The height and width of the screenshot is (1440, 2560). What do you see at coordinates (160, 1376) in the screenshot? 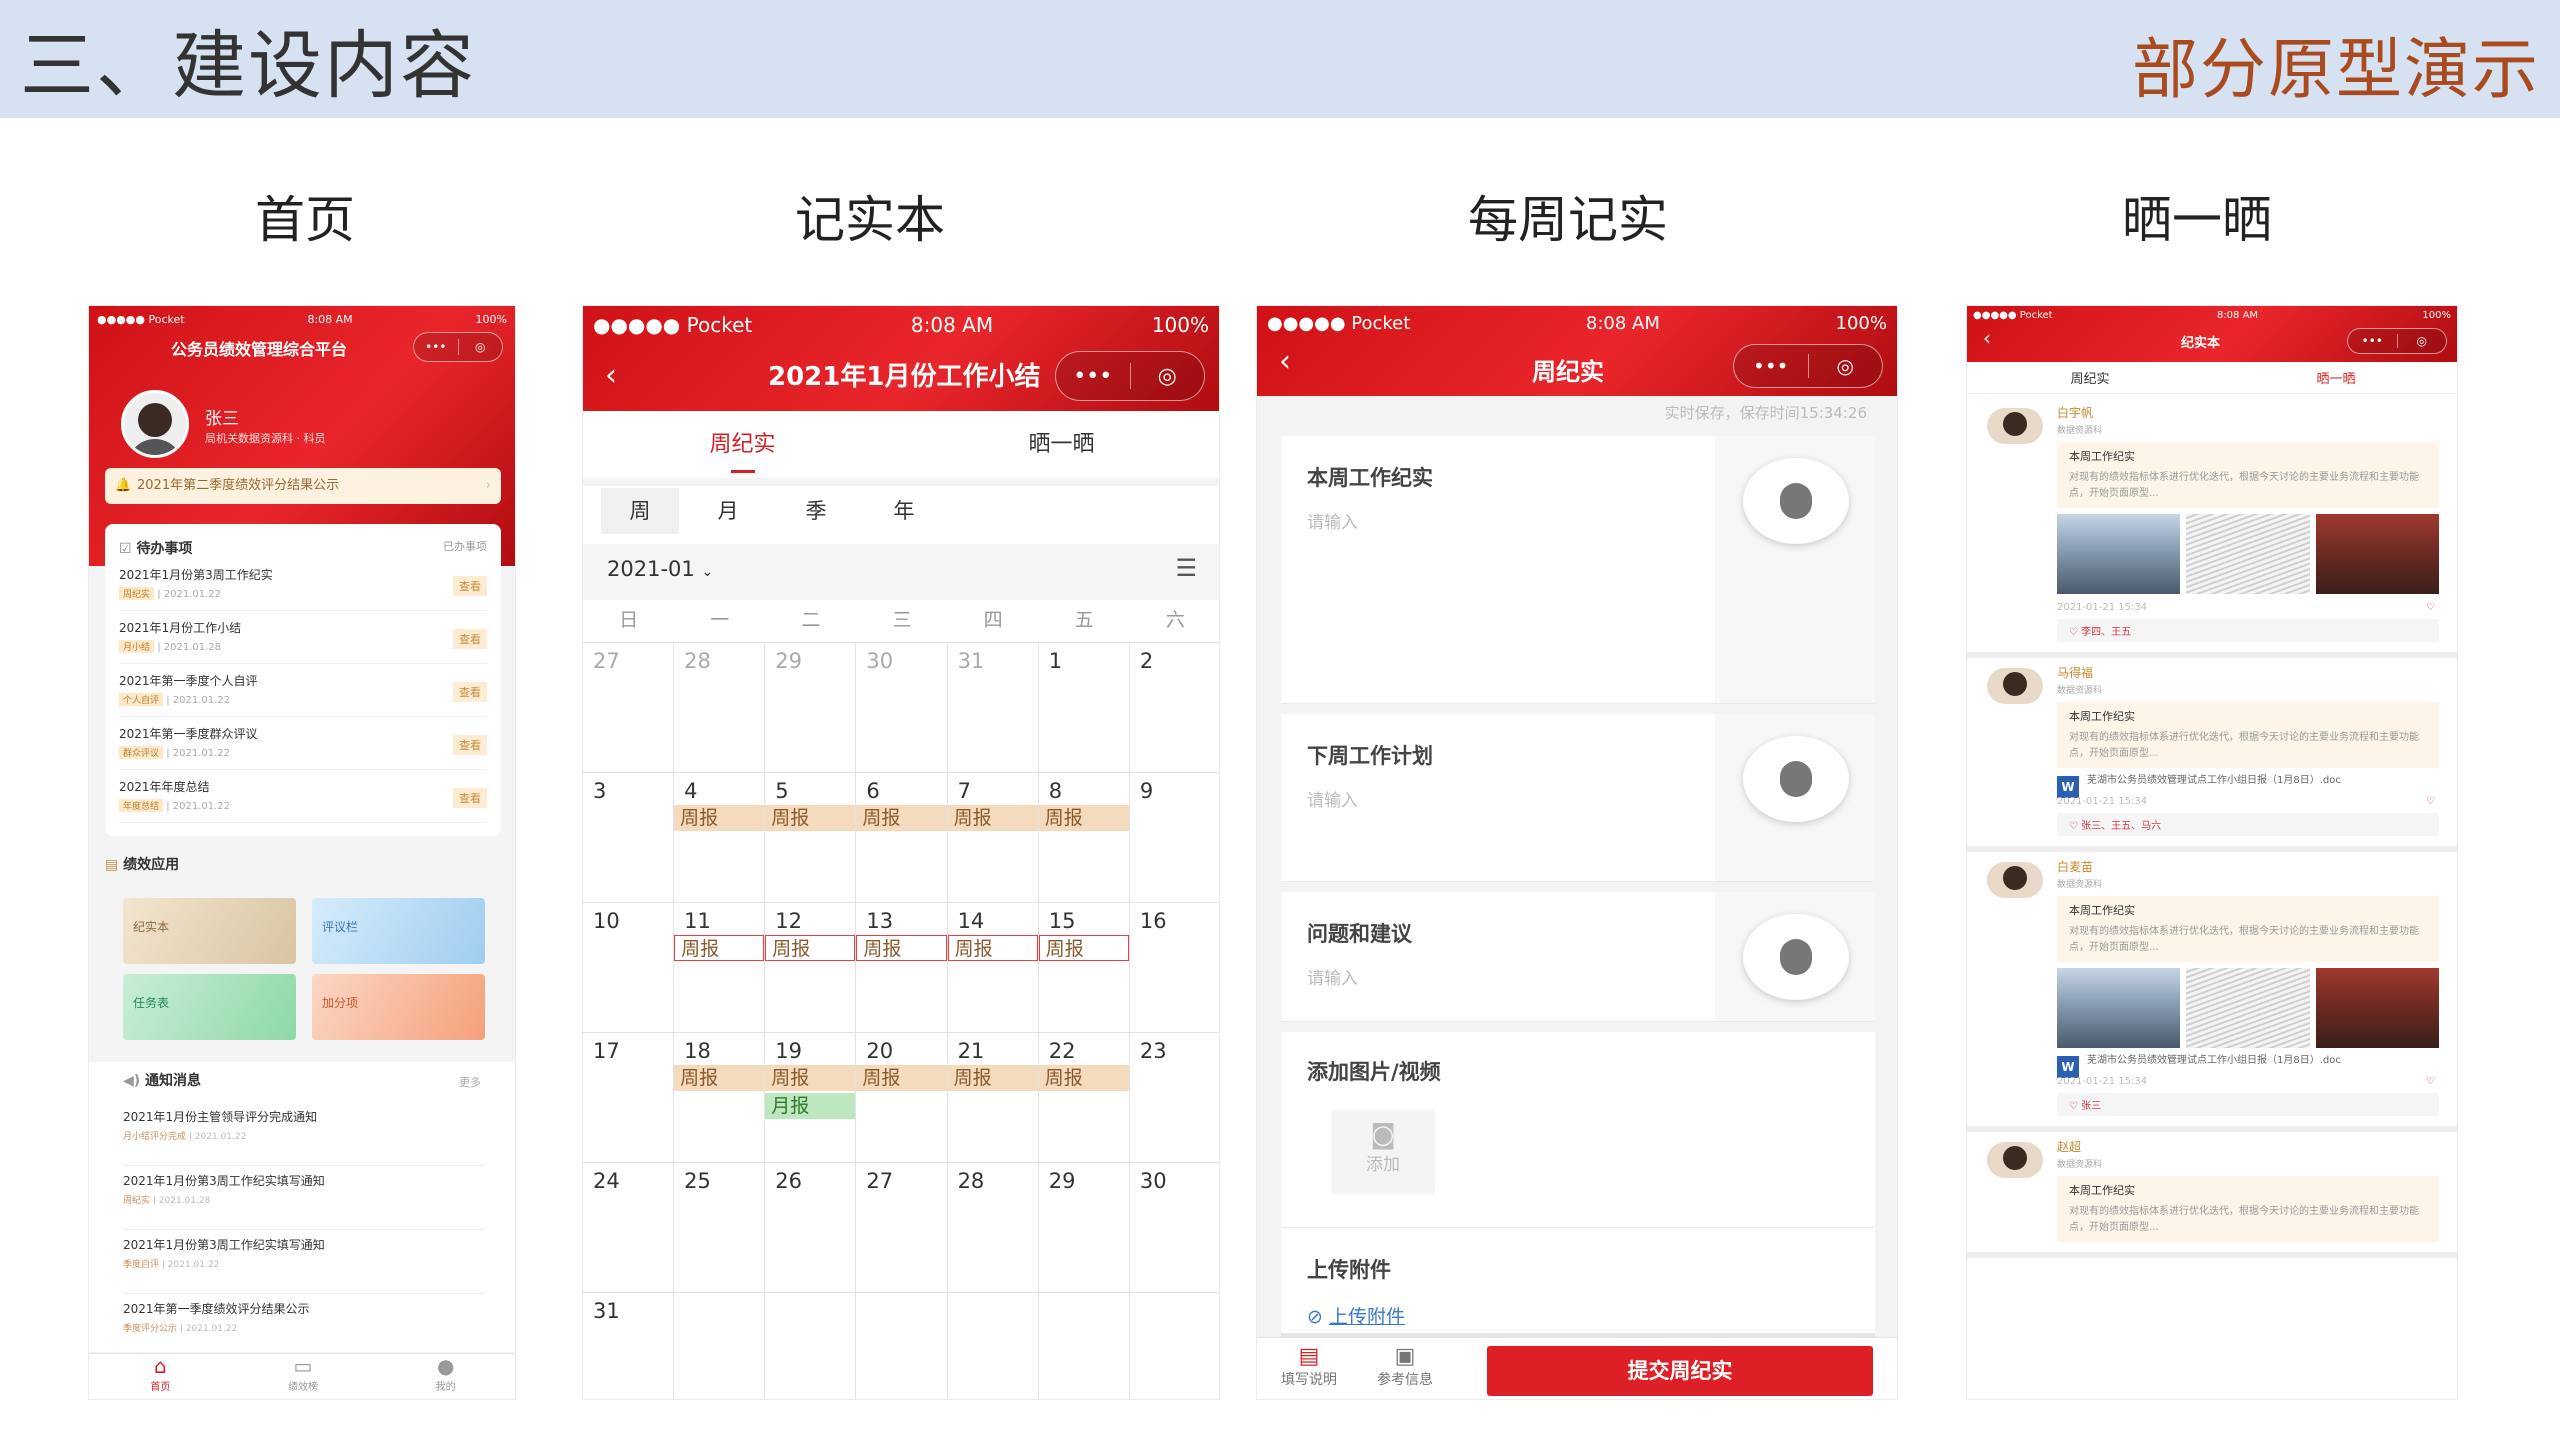
I see `tab-home: ⌂ 首页` at bounding box center [160, 1376].